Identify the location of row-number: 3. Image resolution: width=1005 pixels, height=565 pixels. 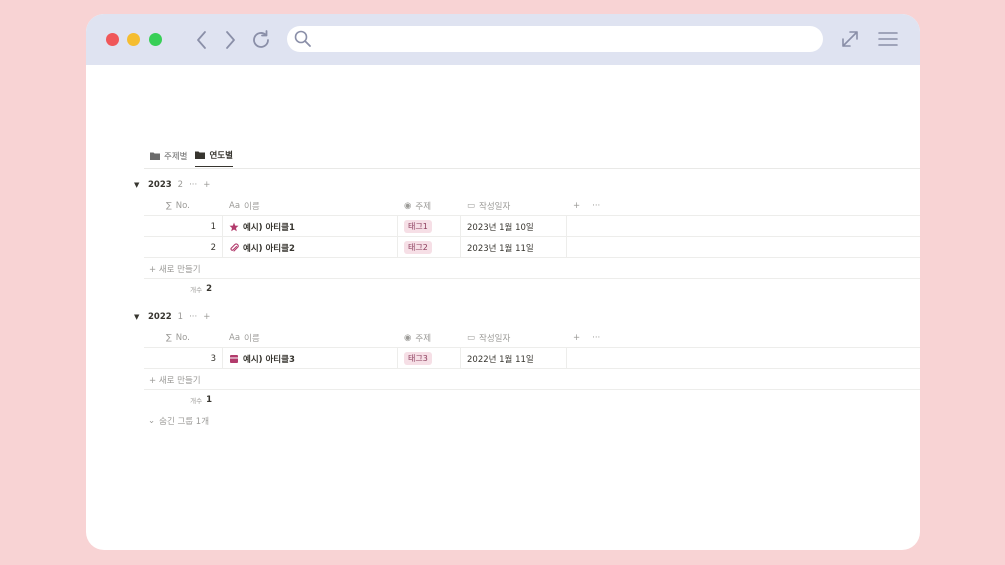
(183, 358).